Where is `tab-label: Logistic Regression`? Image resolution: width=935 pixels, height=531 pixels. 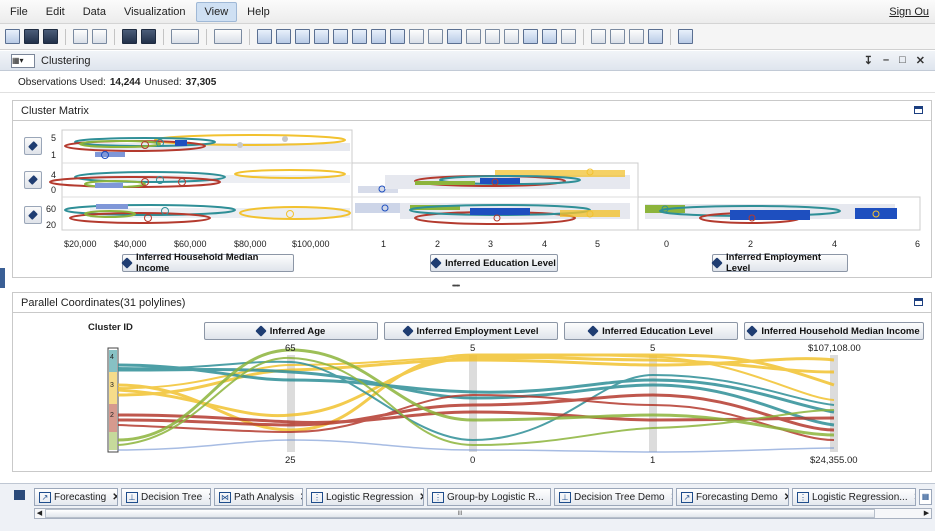
tab-label: Logistic Regression is located at coordinates (370, 497).